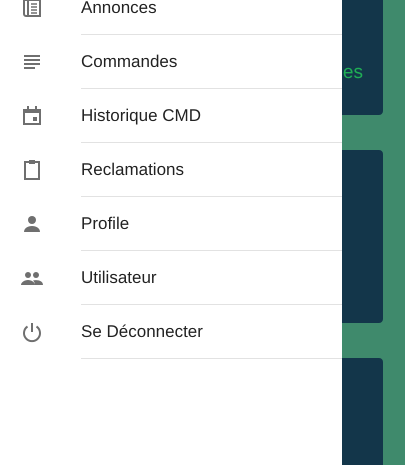 The width and height of the screenshot is (405, 465). I want to click on menu-item: Historique CMD, so click(141, 116).